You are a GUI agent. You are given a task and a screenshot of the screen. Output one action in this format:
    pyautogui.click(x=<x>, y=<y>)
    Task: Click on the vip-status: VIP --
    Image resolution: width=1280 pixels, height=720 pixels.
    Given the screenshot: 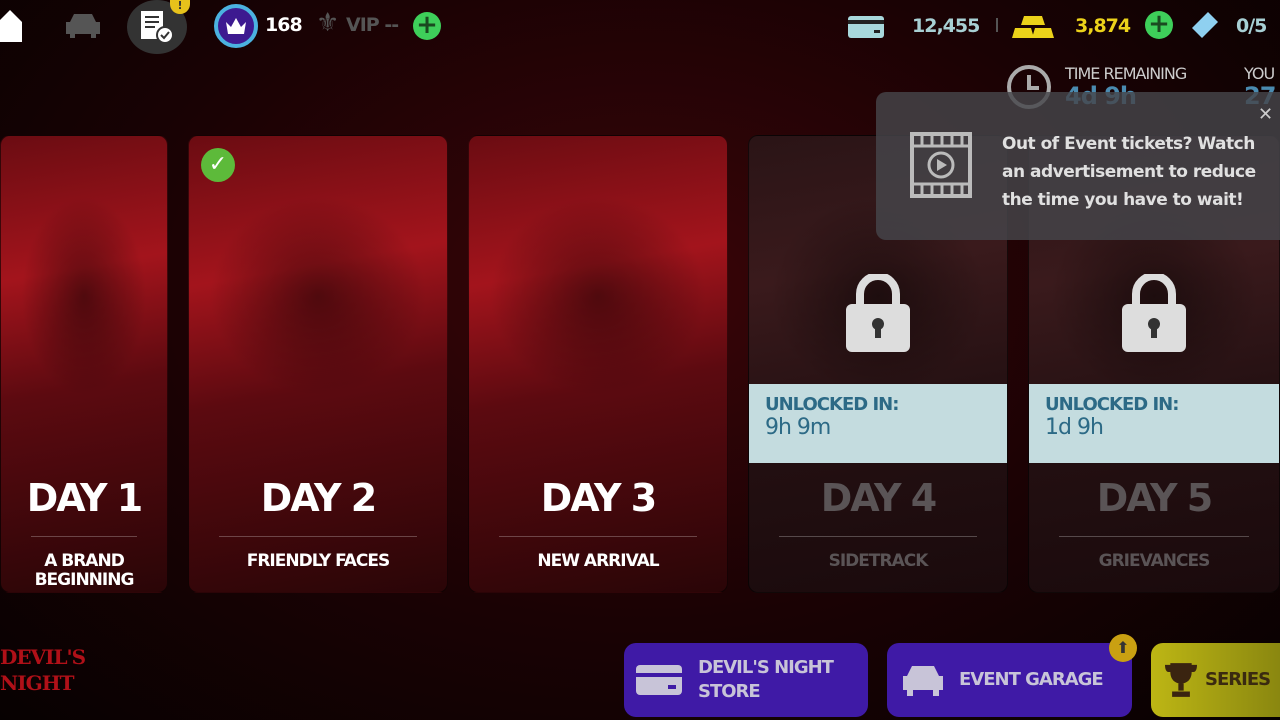 What is the action you would take?
    pyautogui.click(x=372, y=25)
    